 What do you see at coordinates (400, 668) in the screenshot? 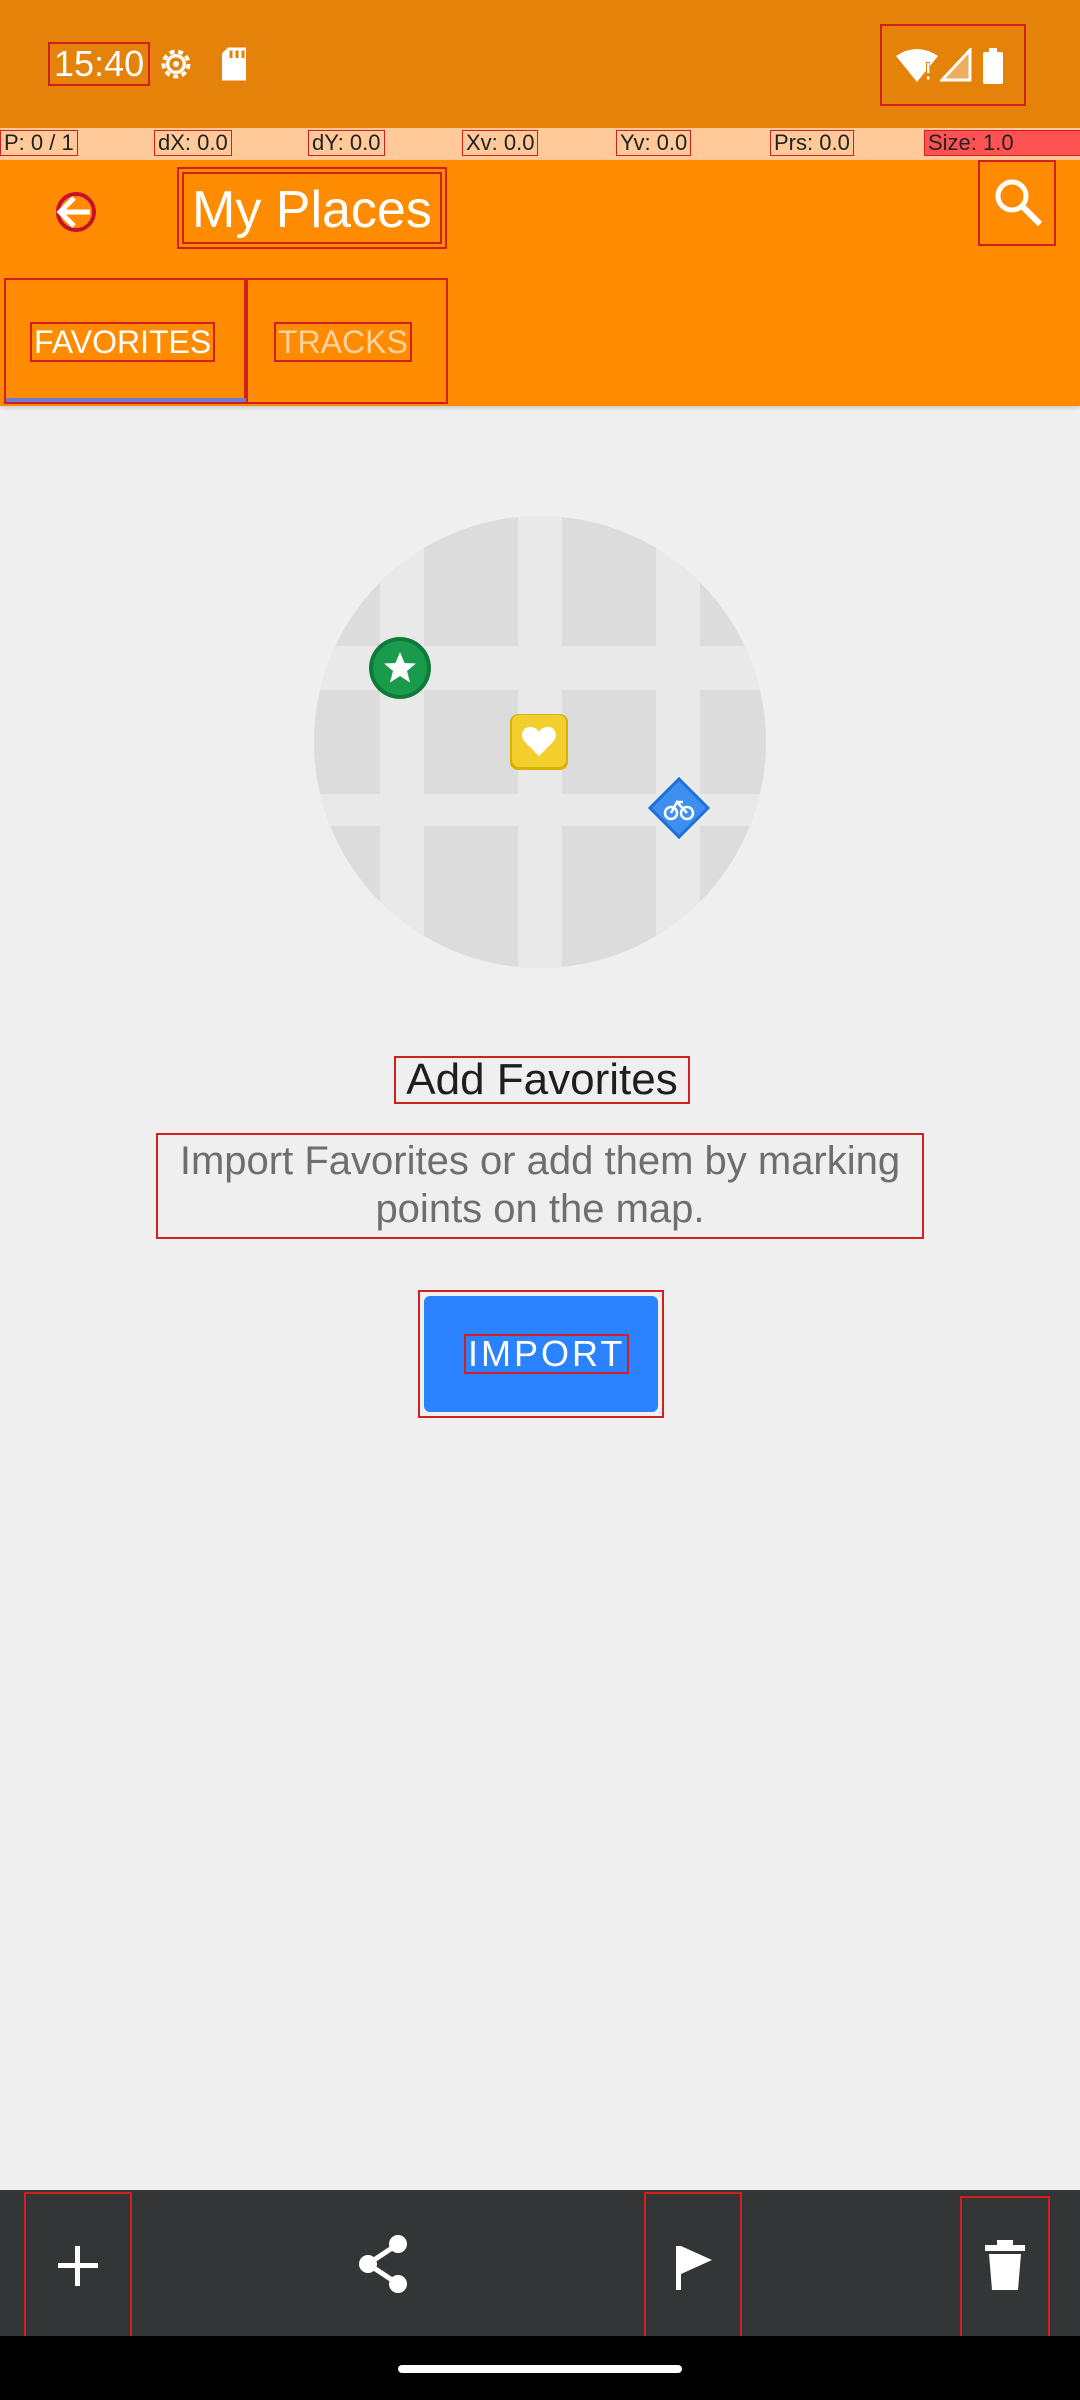
I see `star-favorite-icon` at bounding box center [400, 668].